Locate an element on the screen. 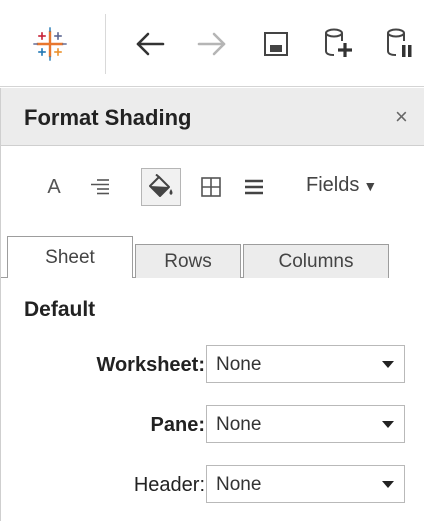 Image resolution: width=424 pixels, height=521 pixels. new-data-source-button is located at coordinates (338, 44).